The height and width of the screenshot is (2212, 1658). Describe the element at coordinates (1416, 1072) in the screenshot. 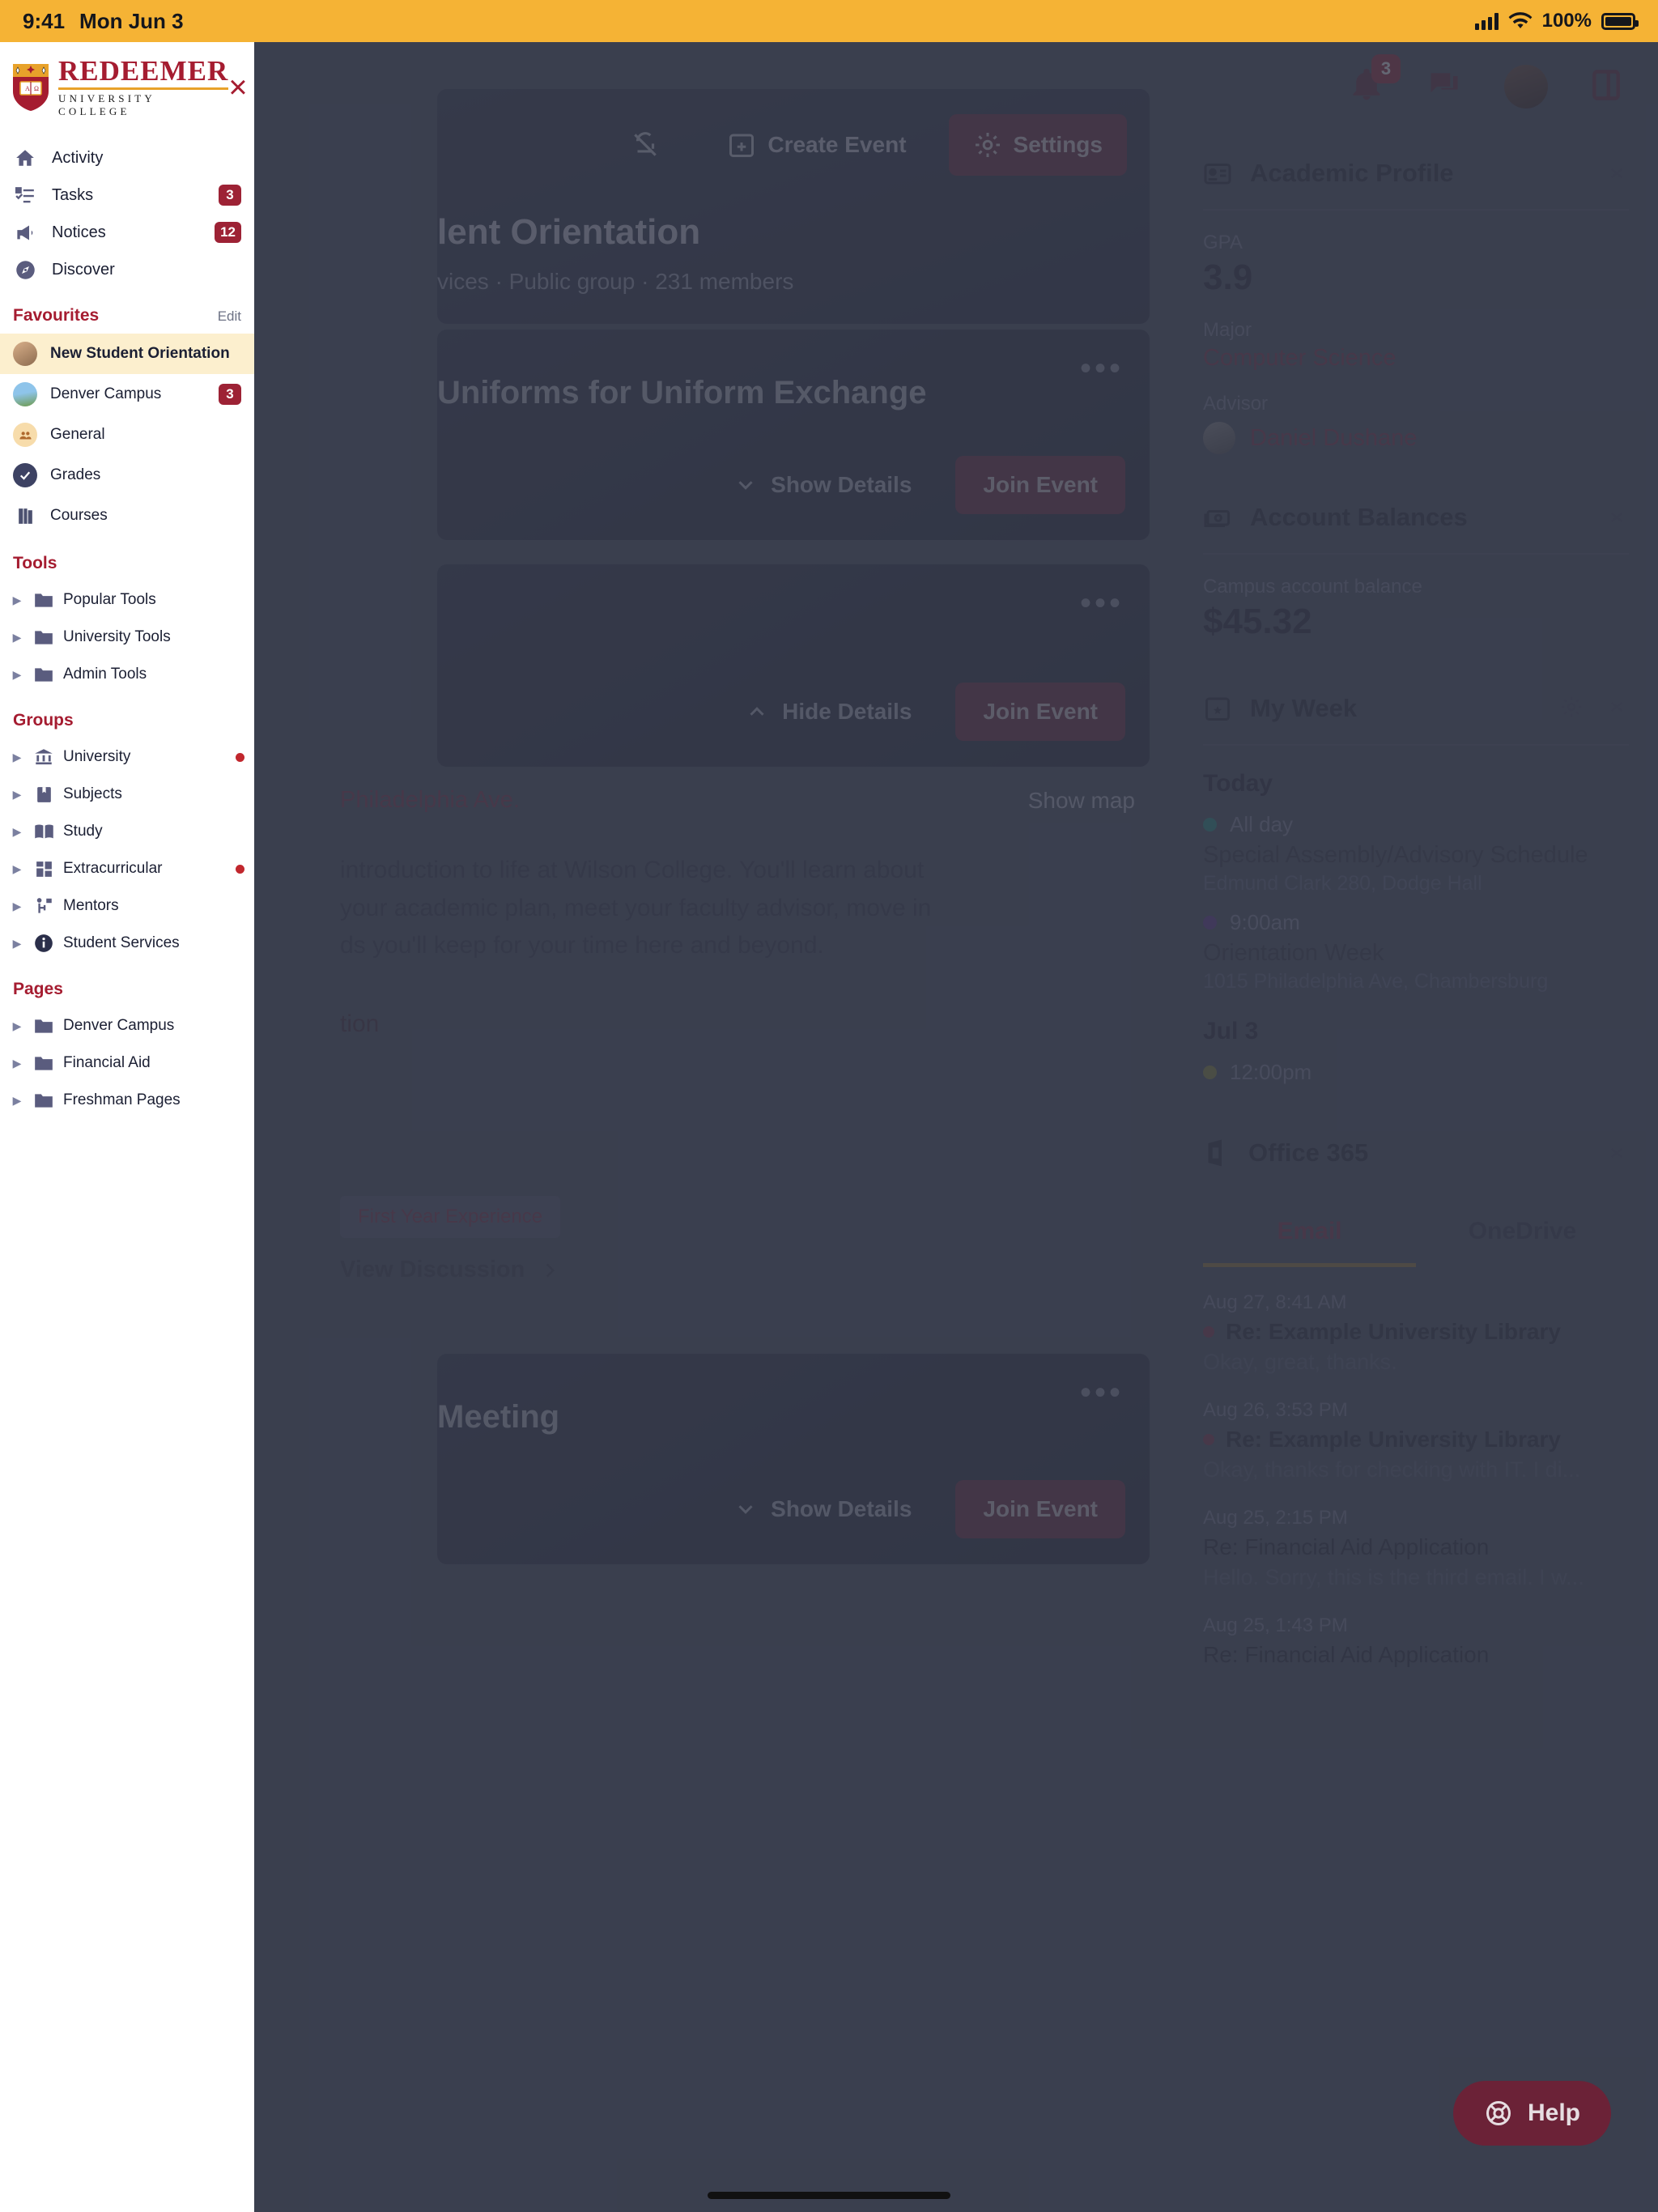

I see `calendar-event: 12:00pm` at that location.